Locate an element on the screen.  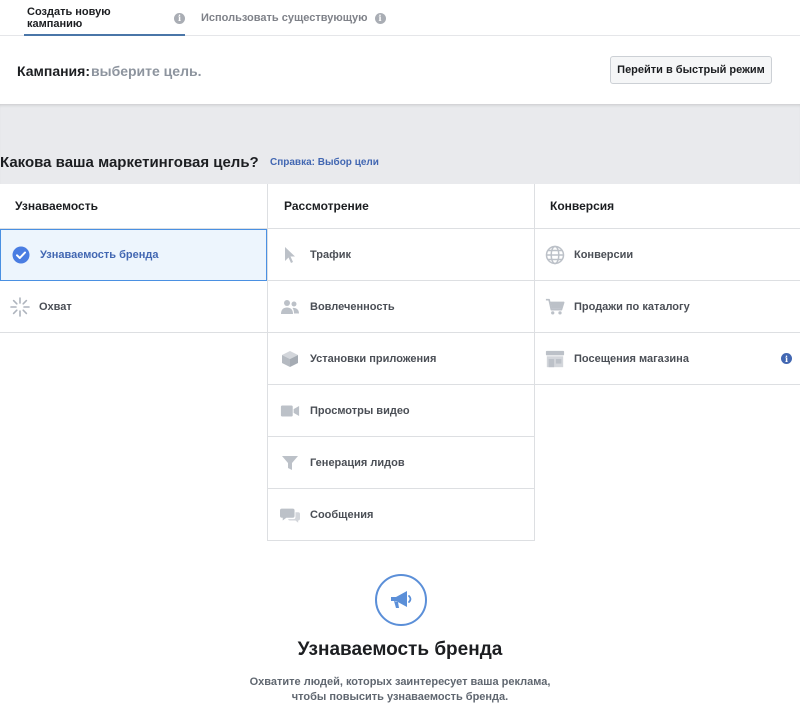
objective-question: Какова ваша маркетинговая цель? is located at coordinates (129, 162).